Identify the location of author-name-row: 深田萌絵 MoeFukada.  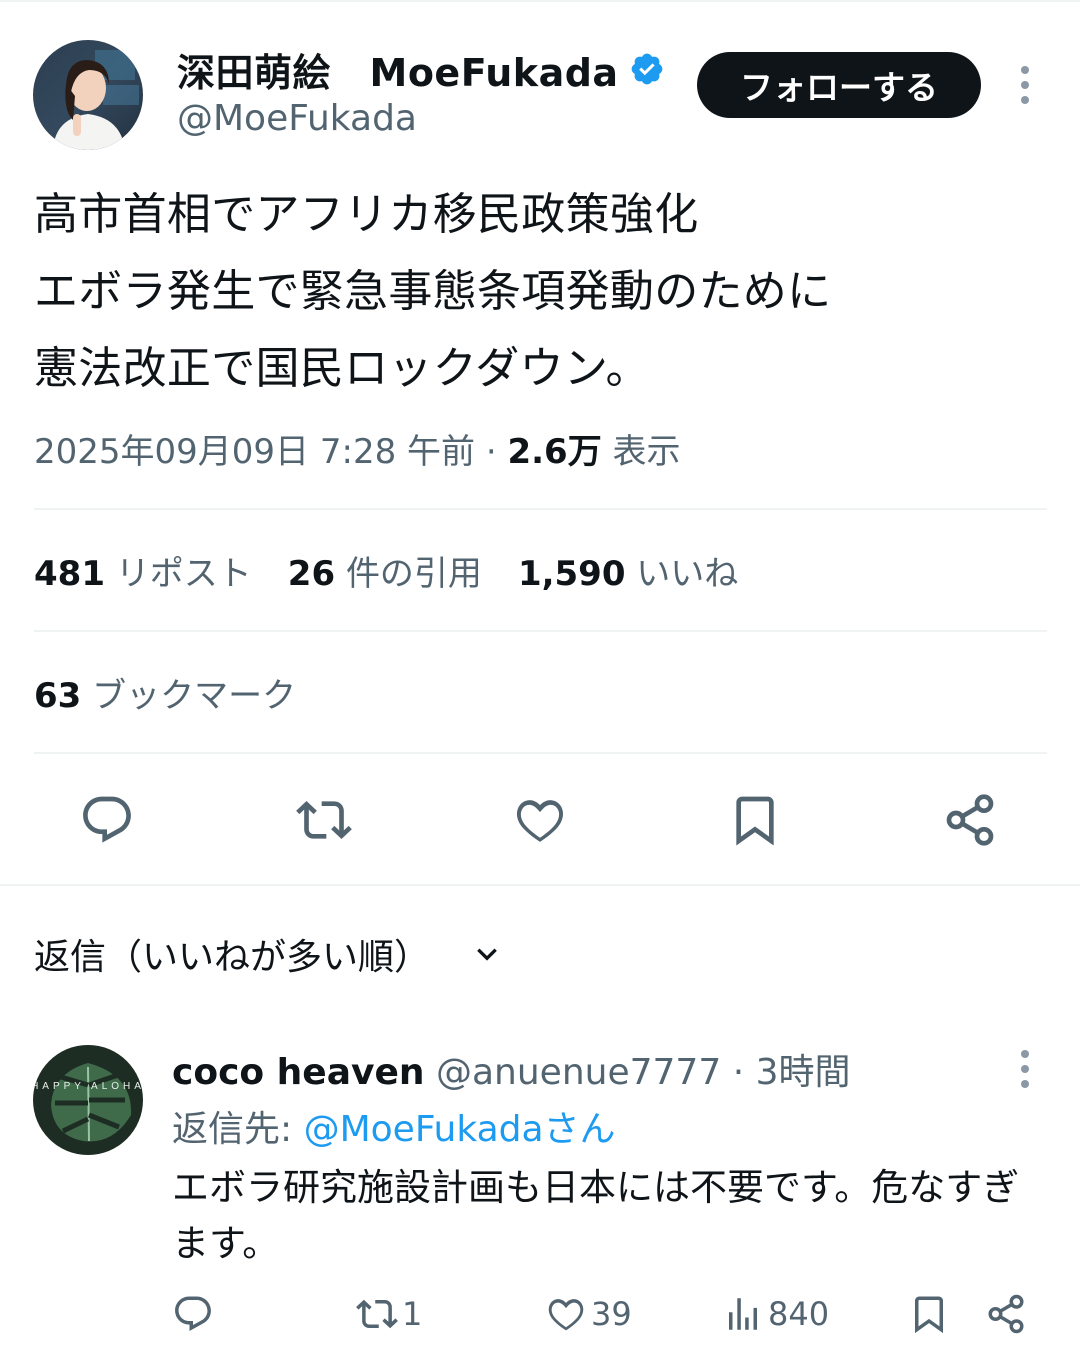
(421, 69).